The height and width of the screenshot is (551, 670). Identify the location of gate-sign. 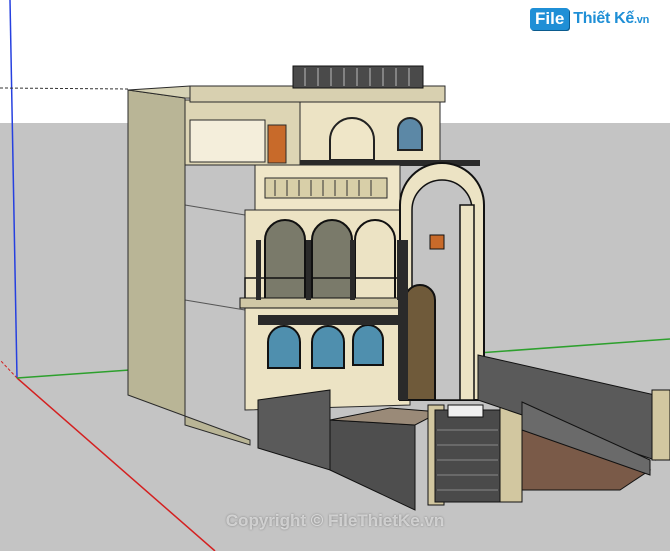
(465, 411).